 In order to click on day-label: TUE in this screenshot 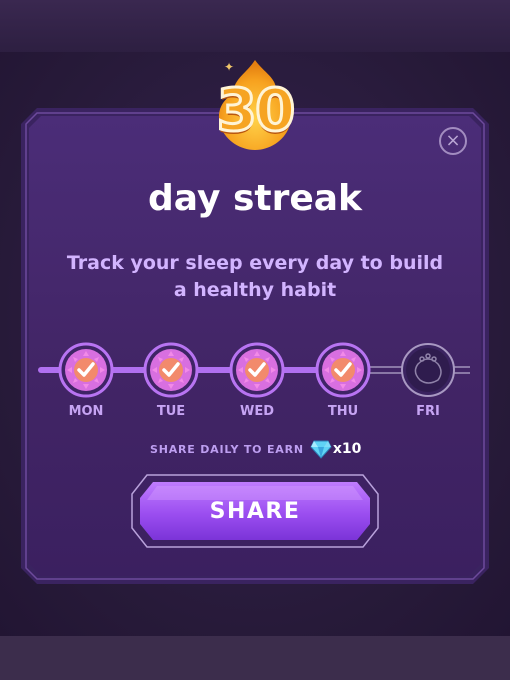, I will do `click(171, 411)`.